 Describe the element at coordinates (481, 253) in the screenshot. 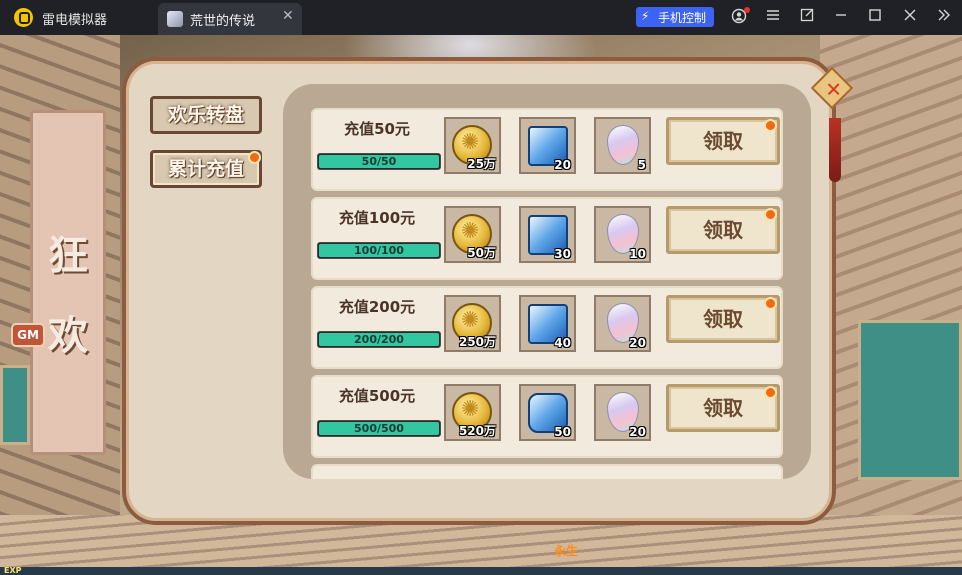

I see `item-count: 50万` at that location.